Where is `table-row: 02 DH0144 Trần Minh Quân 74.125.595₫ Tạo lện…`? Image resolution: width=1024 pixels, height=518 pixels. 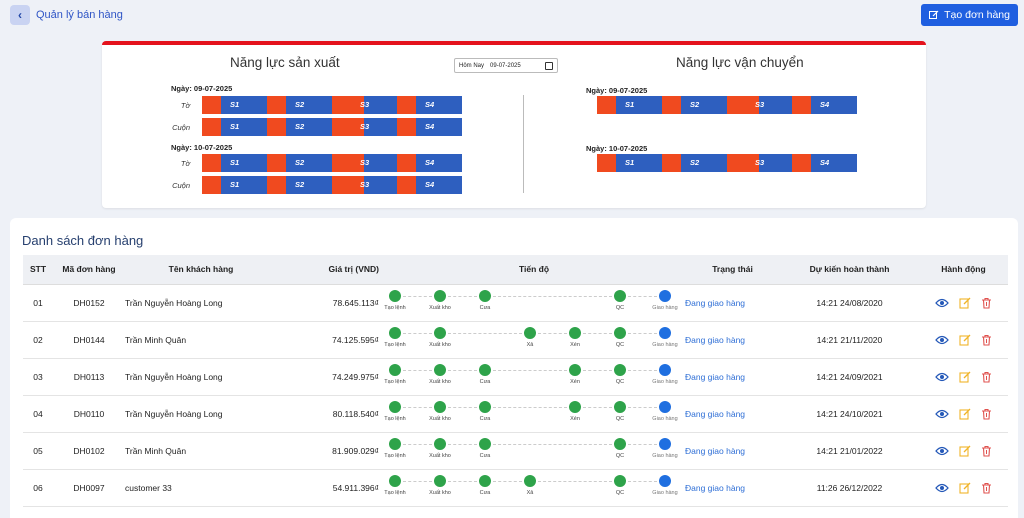 table-row: 02 DH0144 Trần Minh Quân 74.125.595₫ Tạo lện… is located at coordinates (515, 340).